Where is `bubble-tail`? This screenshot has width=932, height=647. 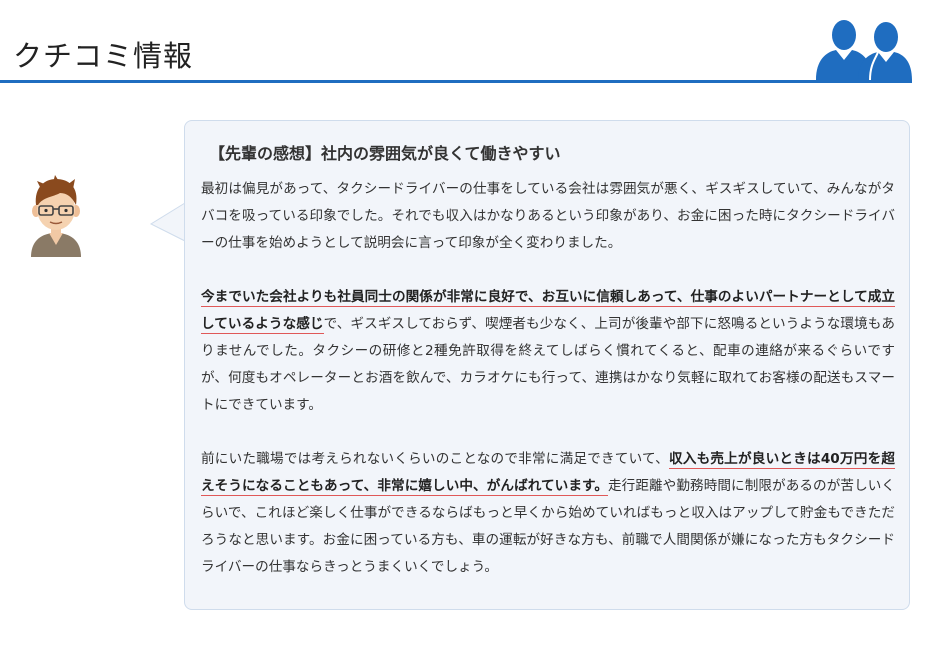
bubble-tail is located at coordinates (168, 222).